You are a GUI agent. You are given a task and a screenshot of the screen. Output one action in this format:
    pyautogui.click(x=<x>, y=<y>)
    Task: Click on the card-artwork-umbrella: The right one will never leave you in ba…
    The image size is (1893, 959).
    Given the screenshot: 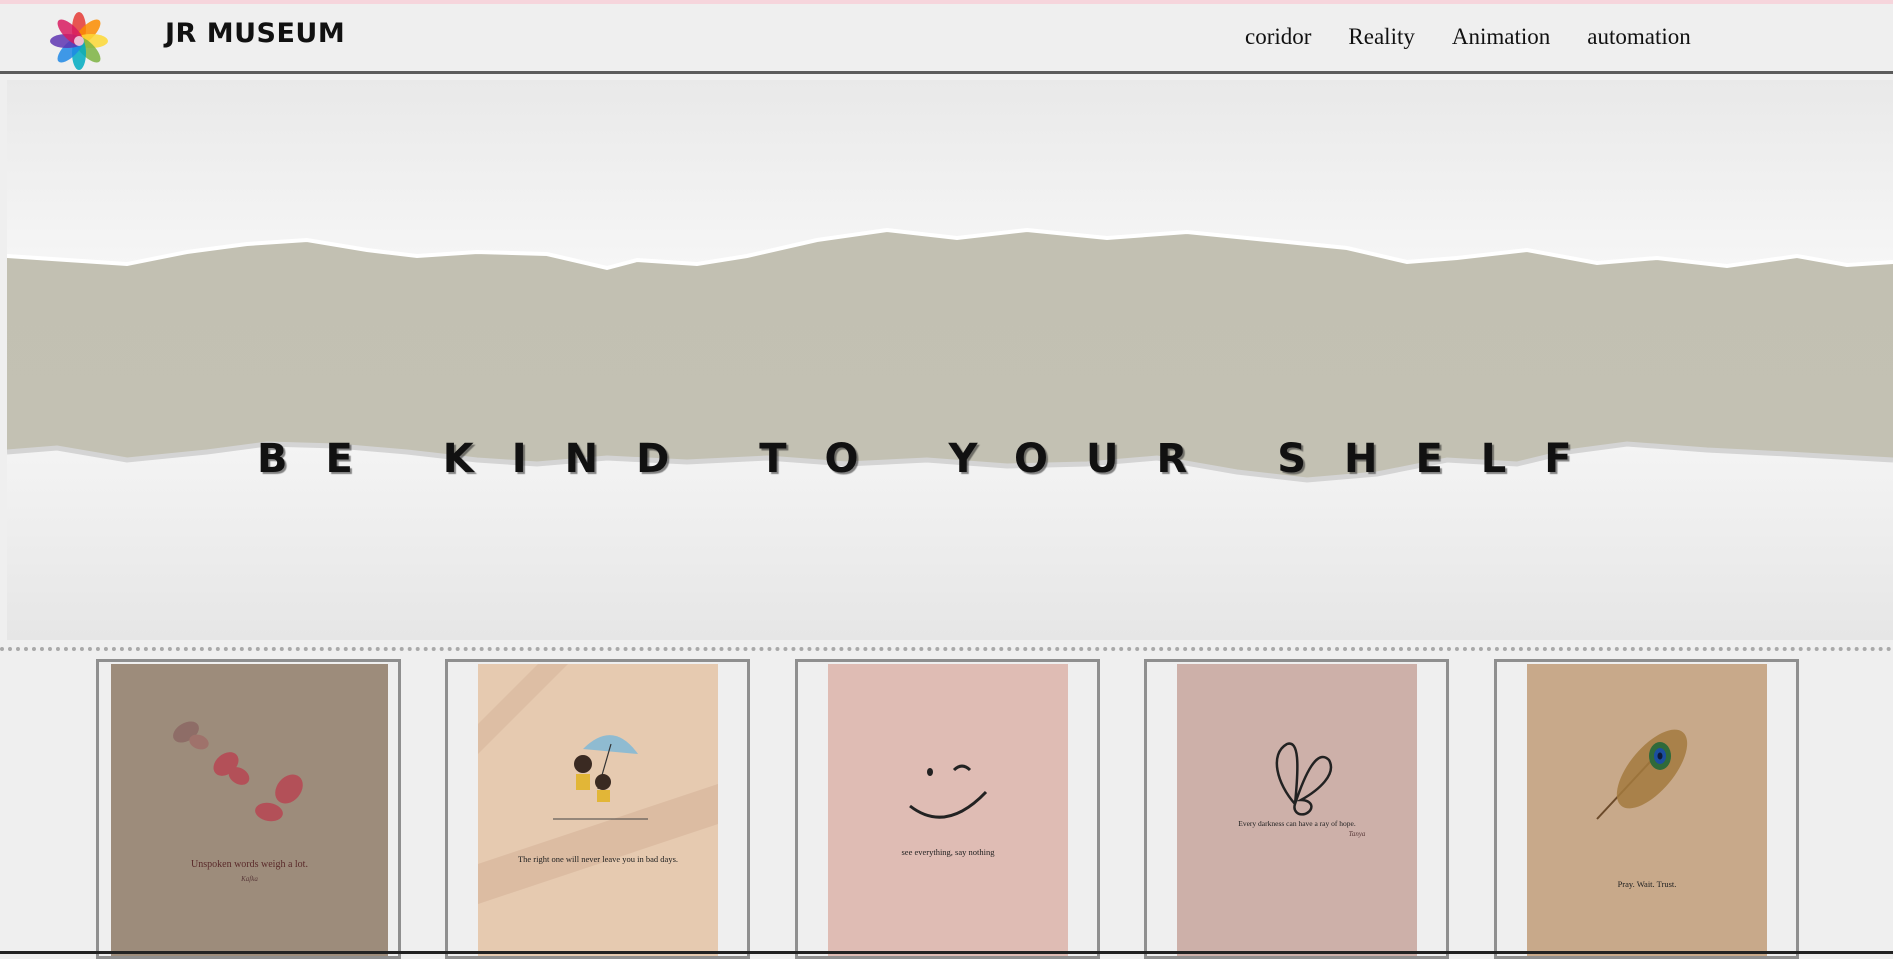 What is the action you would take?
    pyautogui.click(x=598, y=810)
    